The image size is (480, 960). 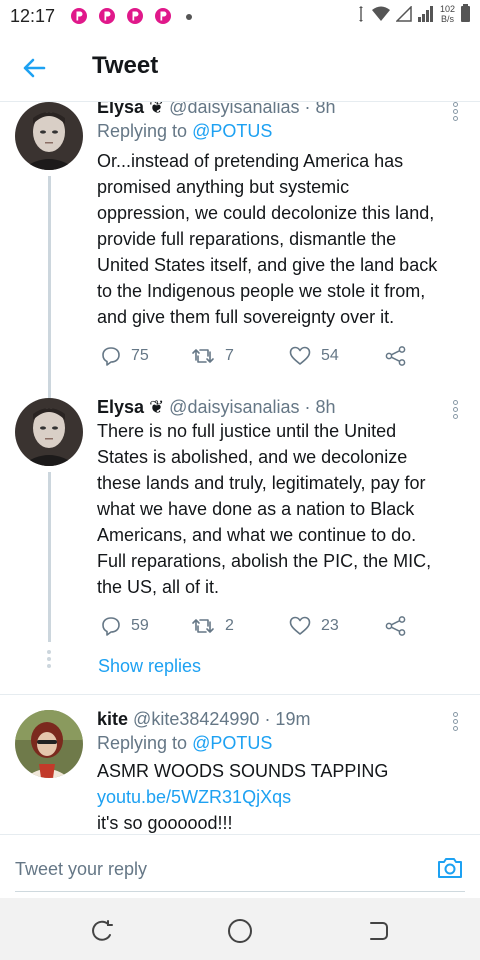 What do you see at coordinates (300, 355) in the screenshot?
I see `heart-icon` at bounding box center [300, 355].